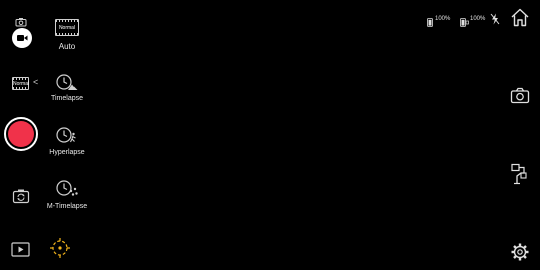 The height and width of the screenshot is (270, 540). I want to click on video-mode-button, so click(22, 38).